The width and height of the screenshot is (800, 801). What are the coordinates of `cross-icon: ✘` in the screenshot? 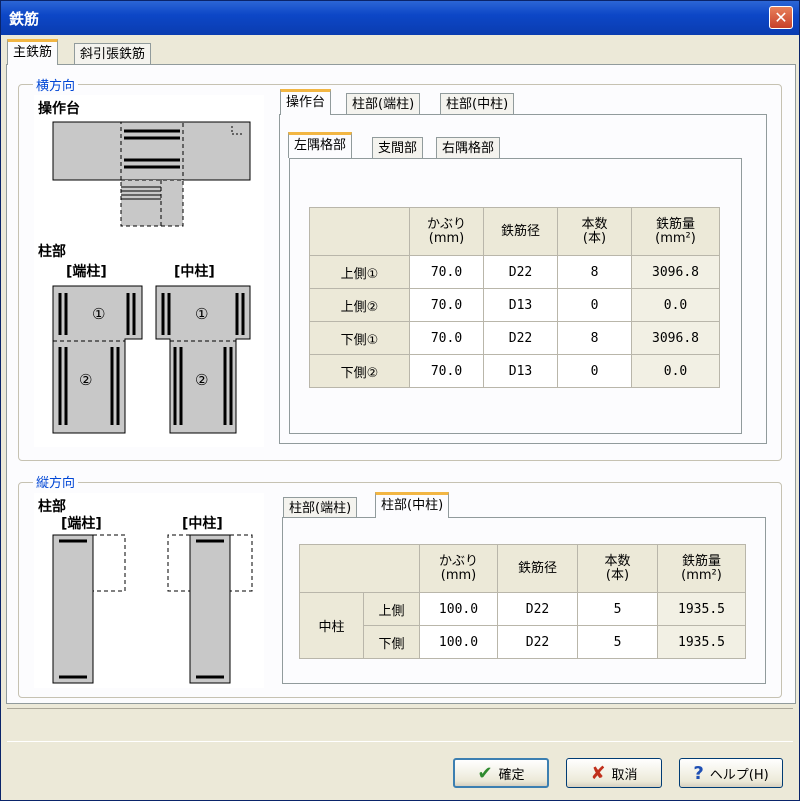 It's located at (598, 773).